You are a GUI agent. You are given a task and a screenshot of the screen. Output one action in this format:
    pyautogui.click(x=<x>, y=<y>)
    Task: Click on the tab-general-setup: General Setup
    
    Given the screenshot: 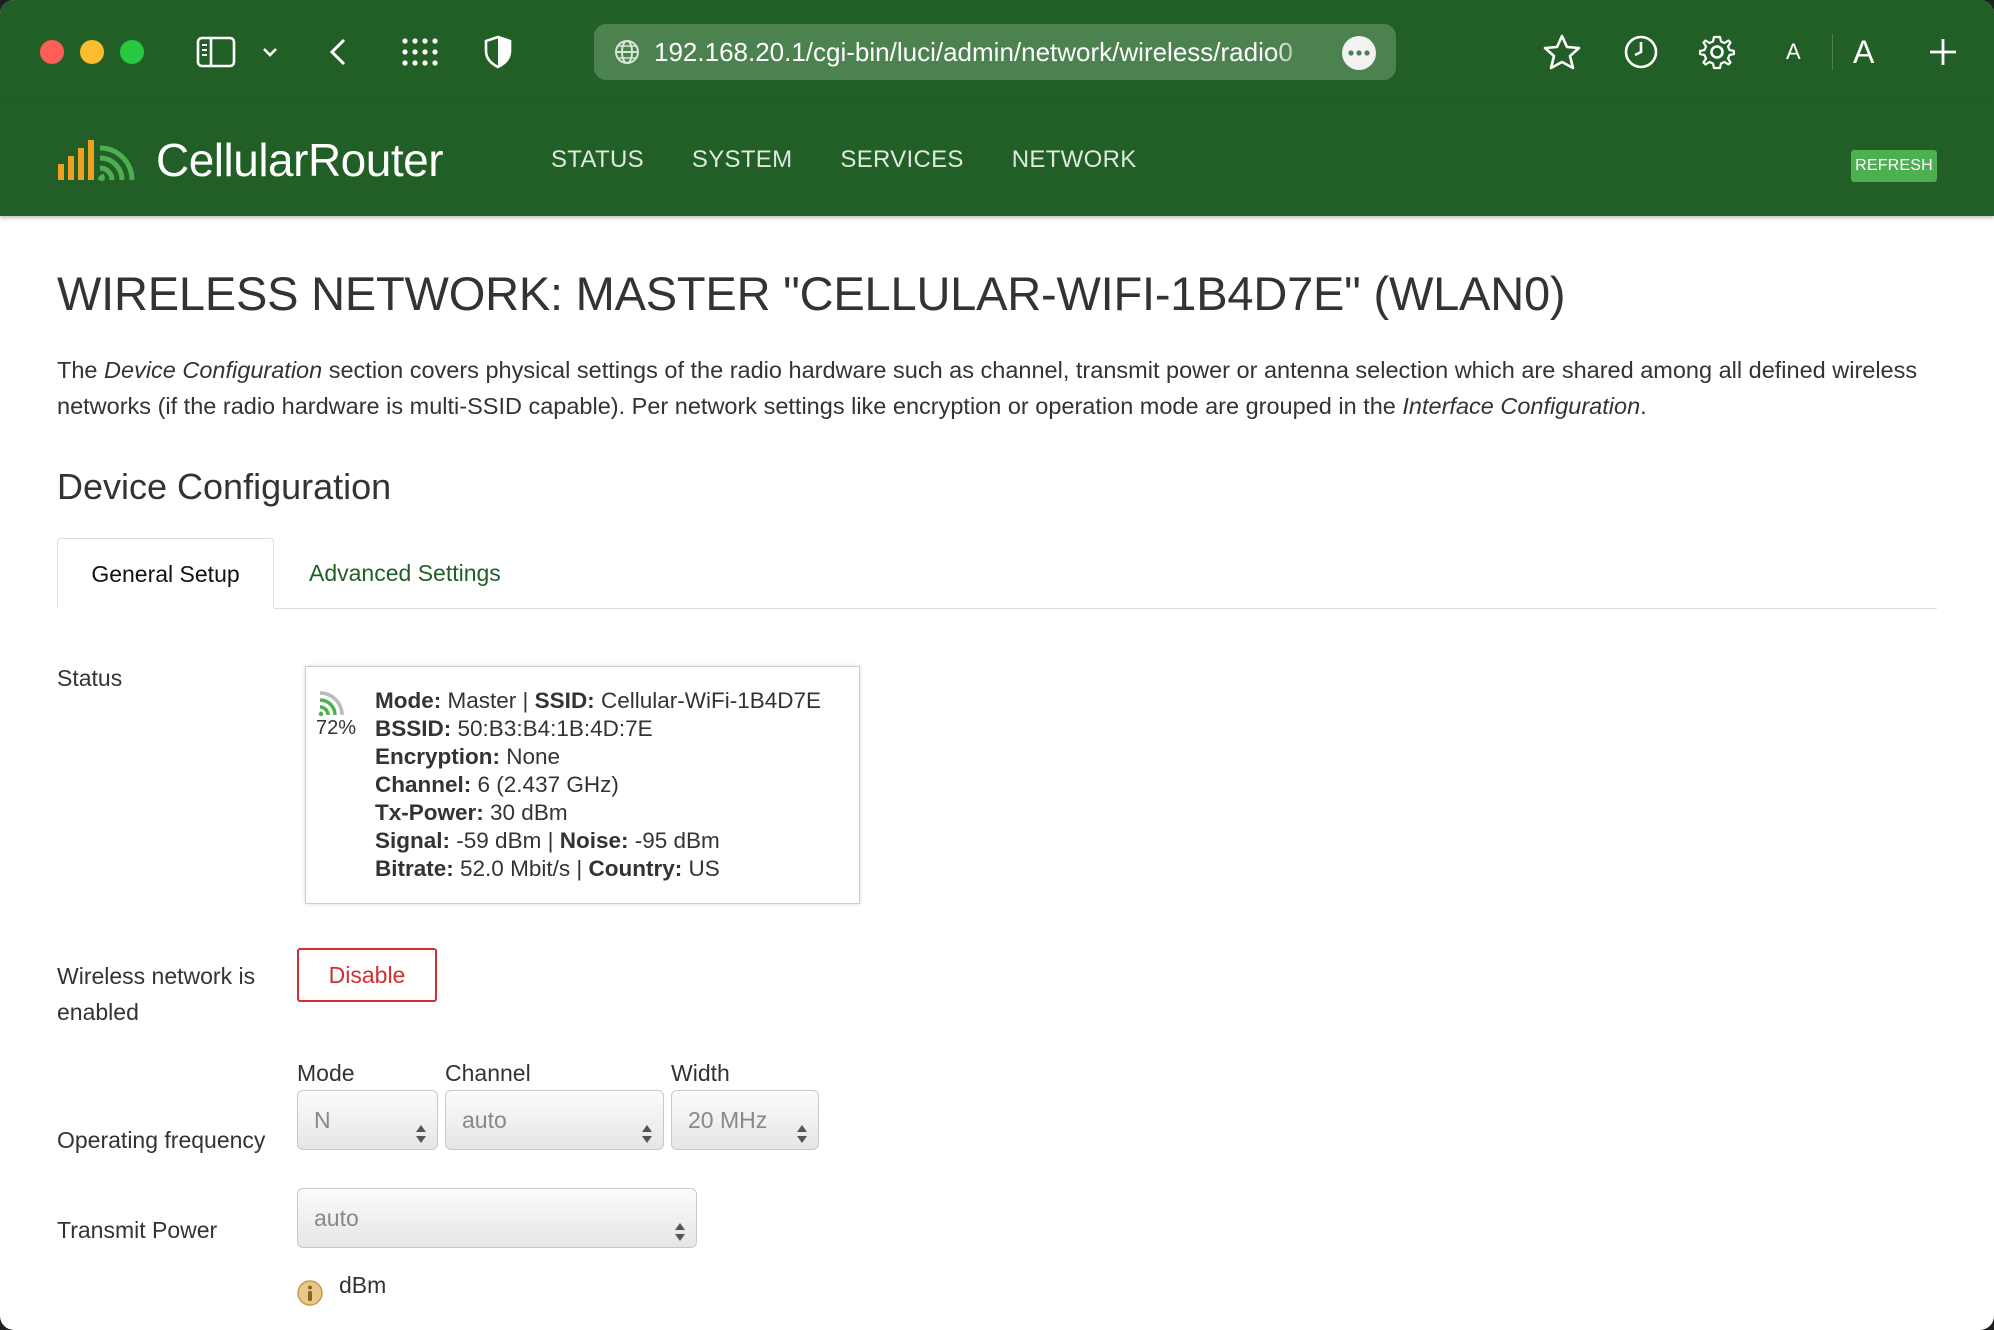 What is the action you would take?
    pyautogui.click(x=165, y=573)
    